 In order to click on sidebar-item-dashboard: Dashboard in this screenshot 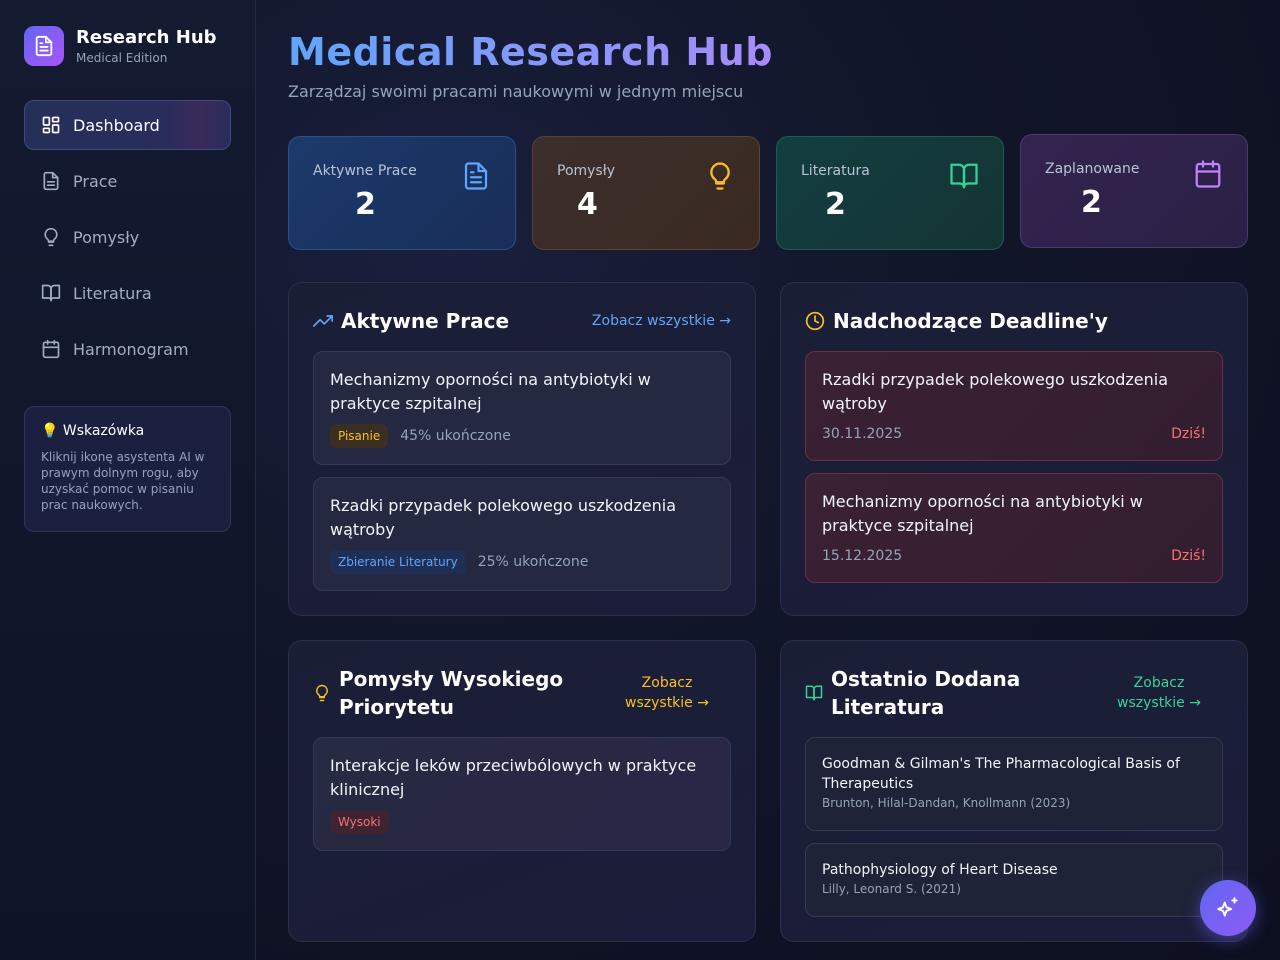, I will do `click(127, 125)`.